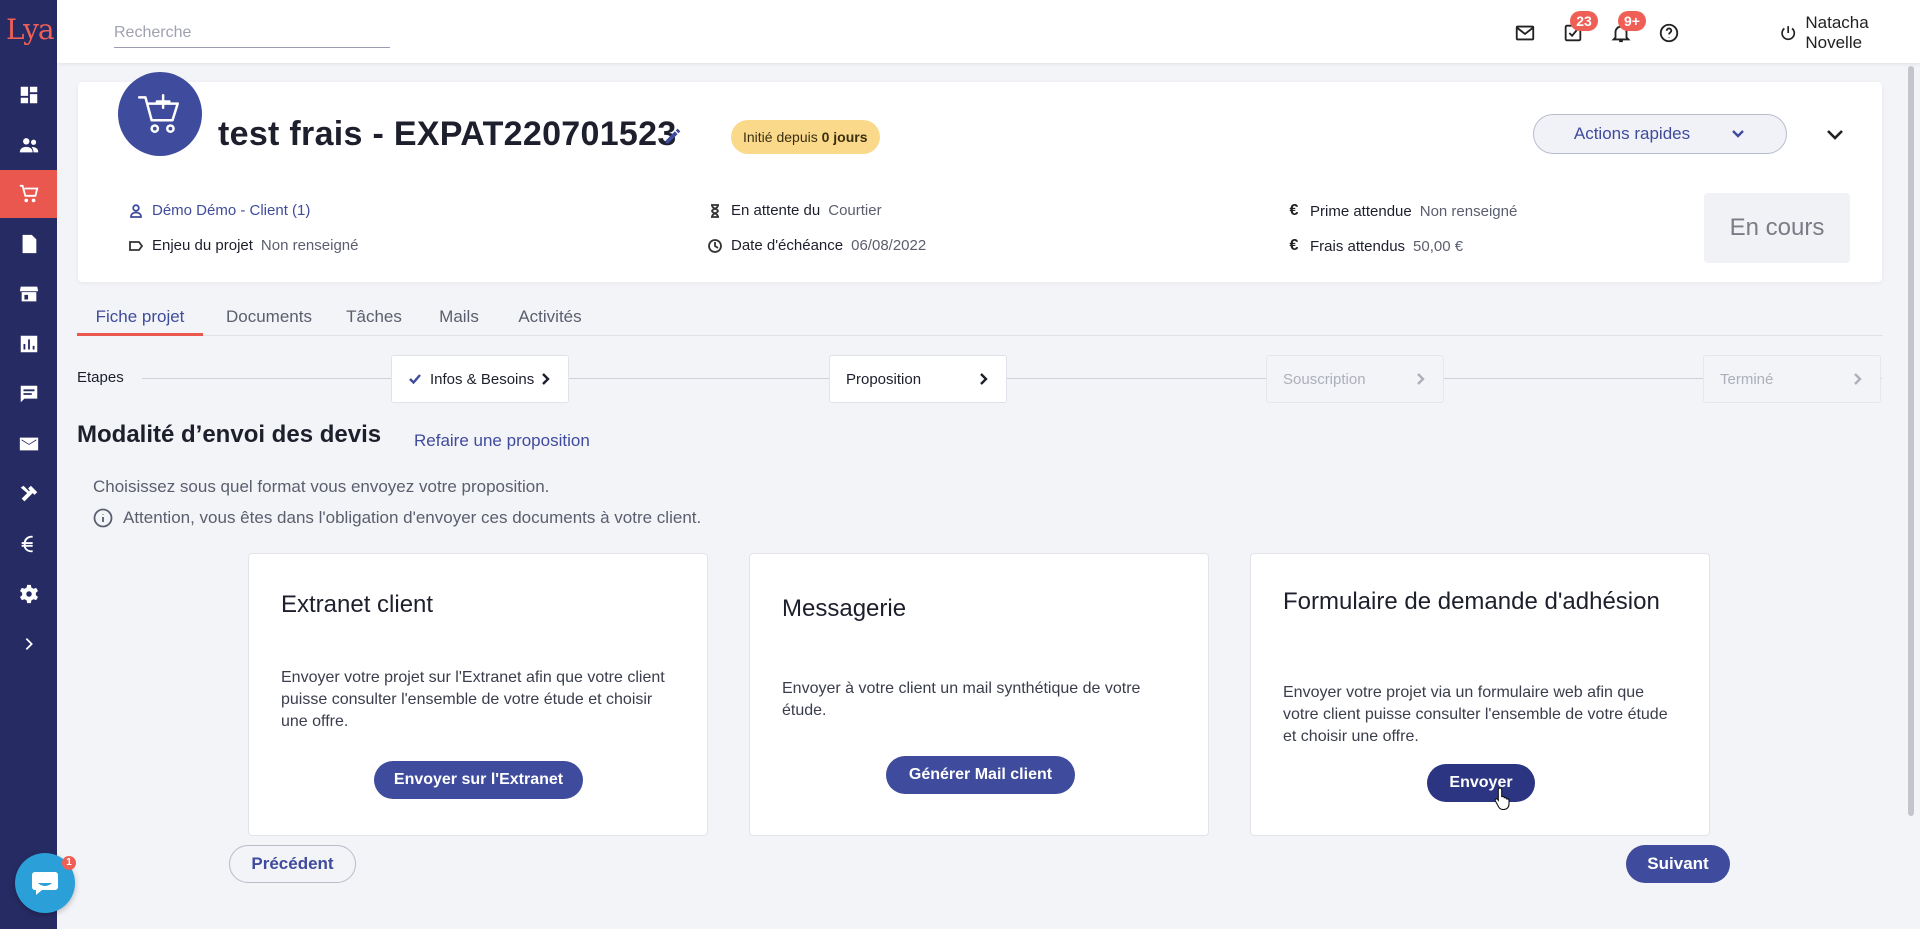 The height and width of the screenshot is (929, 1920). What do you see at coordinates (1632, 21) in the screenshot?
I see `notifications-count-badge: 9+` at bounding box center [1632, 21].